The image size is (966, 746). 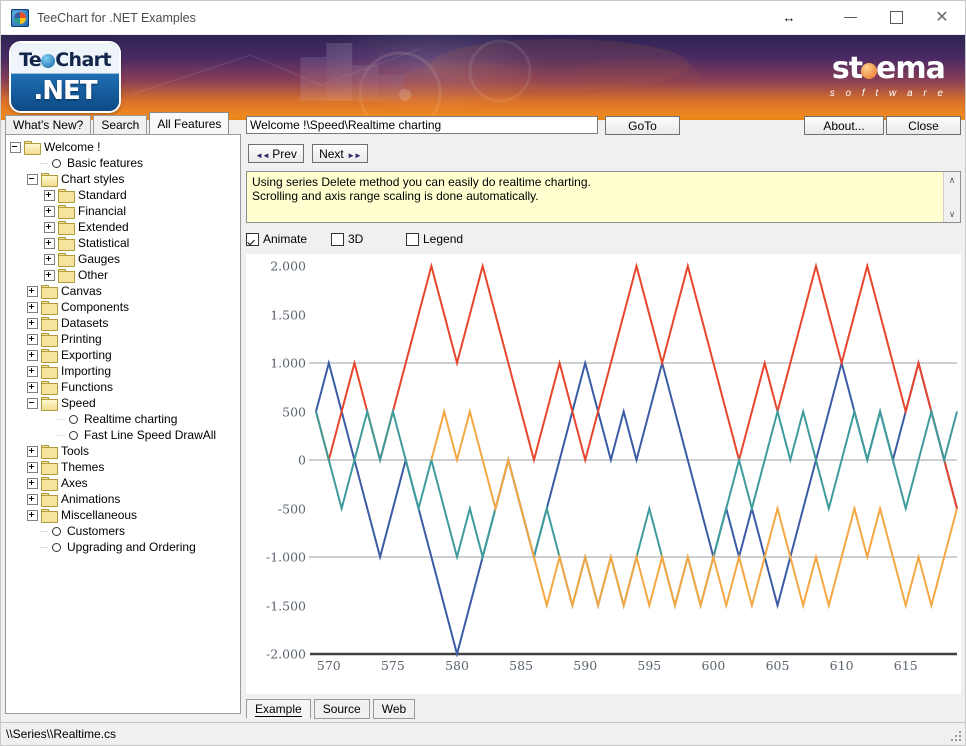 I want to click on steema-subtitle: s o f t w a r e, so click(x=888, y=93).